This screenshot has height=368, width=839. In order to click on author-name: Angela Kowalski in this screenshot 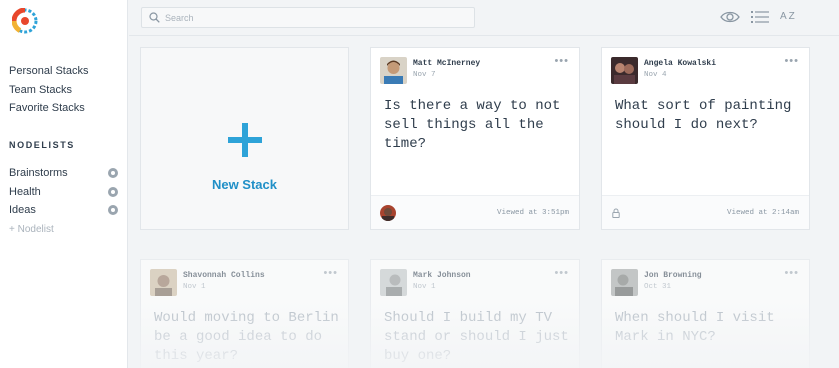, I will do `click(680, 63)`.